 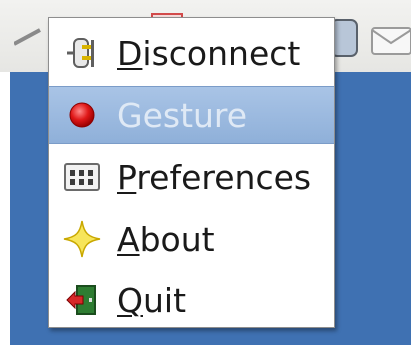 What do you see at coordinates (166, 239) in the screenshot?
I see `menu-item-label: About` at bounding box center [166, 239].